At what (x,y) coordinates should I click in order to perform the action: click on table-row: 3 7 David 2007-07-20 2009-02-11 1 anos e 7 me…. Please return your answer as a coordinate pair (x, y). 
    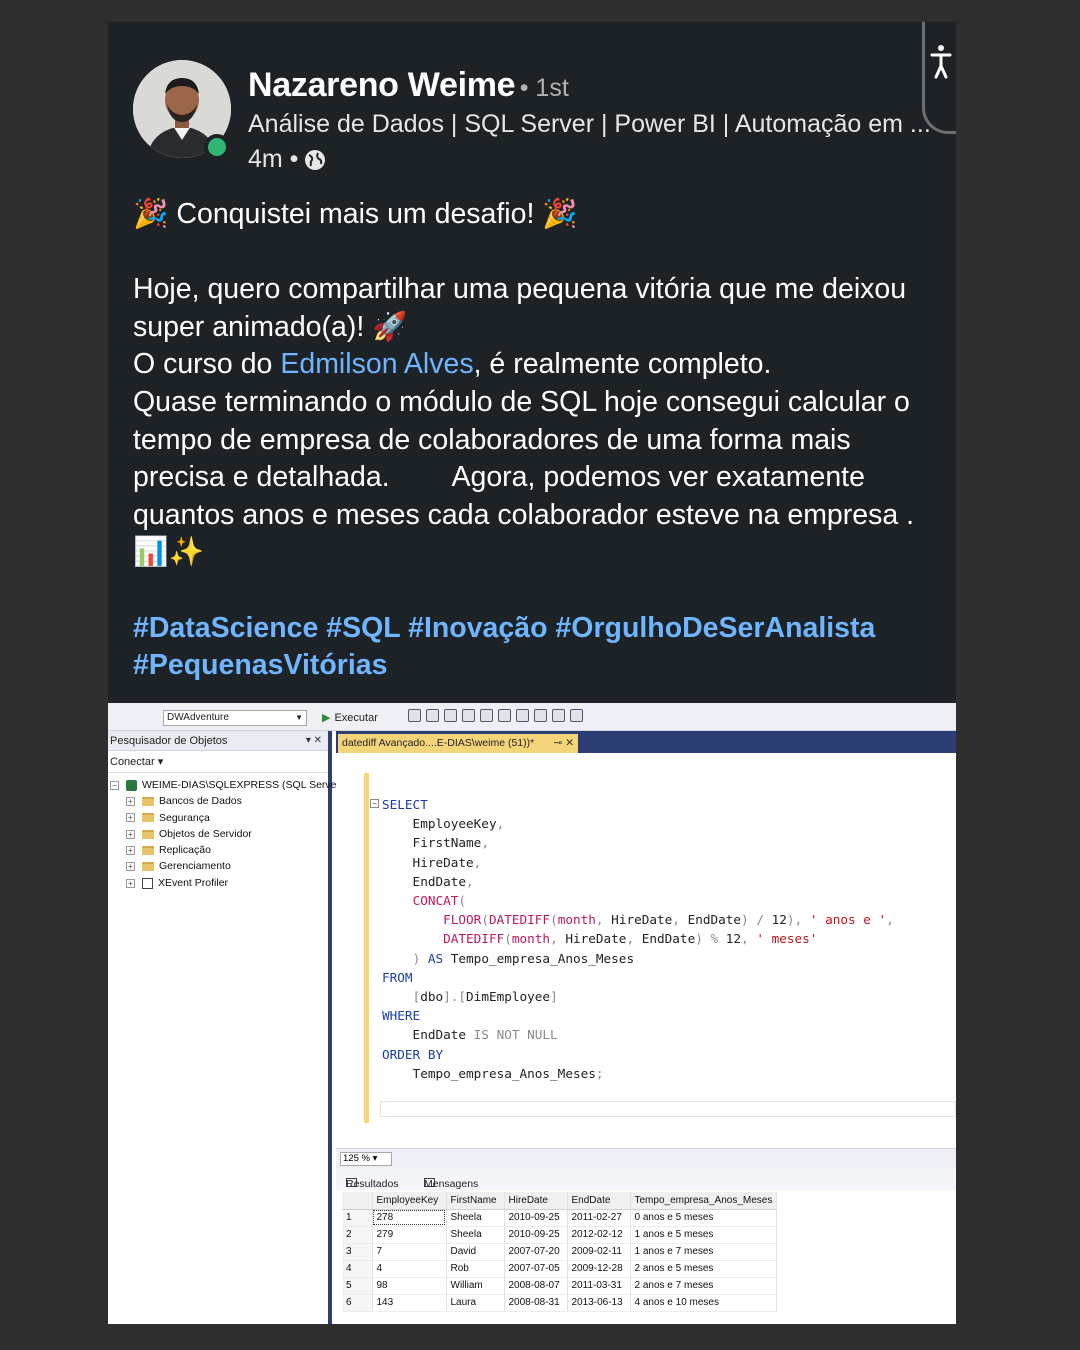
    Looking at the image, I should click on (560, 1252).